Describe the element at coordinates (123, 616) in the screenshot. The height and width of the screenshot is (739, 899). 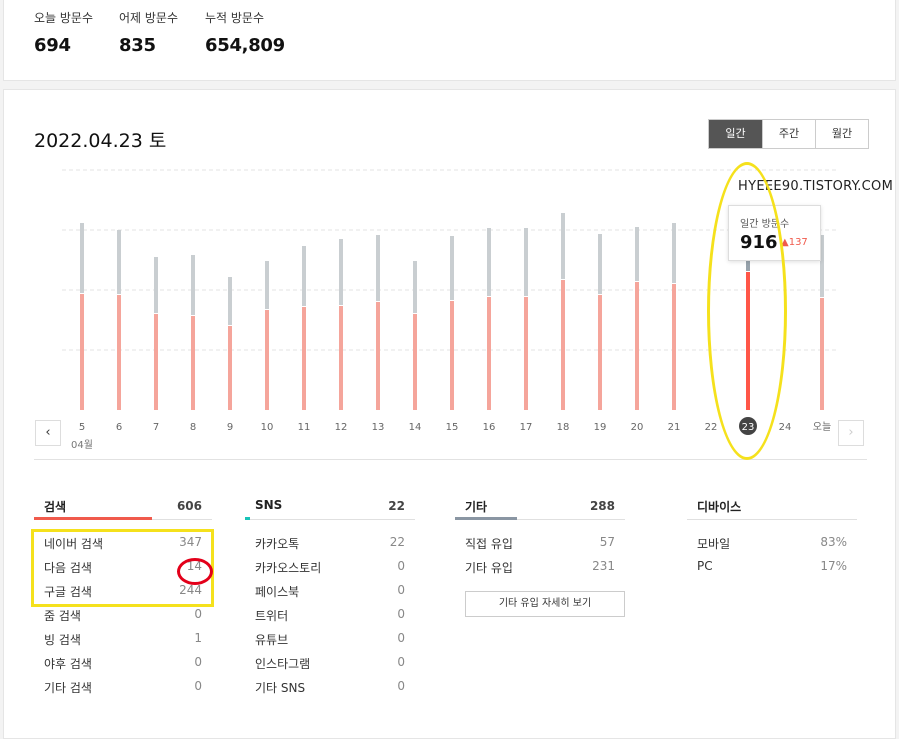
I see `search-row: 줌 검색 0` at that location.